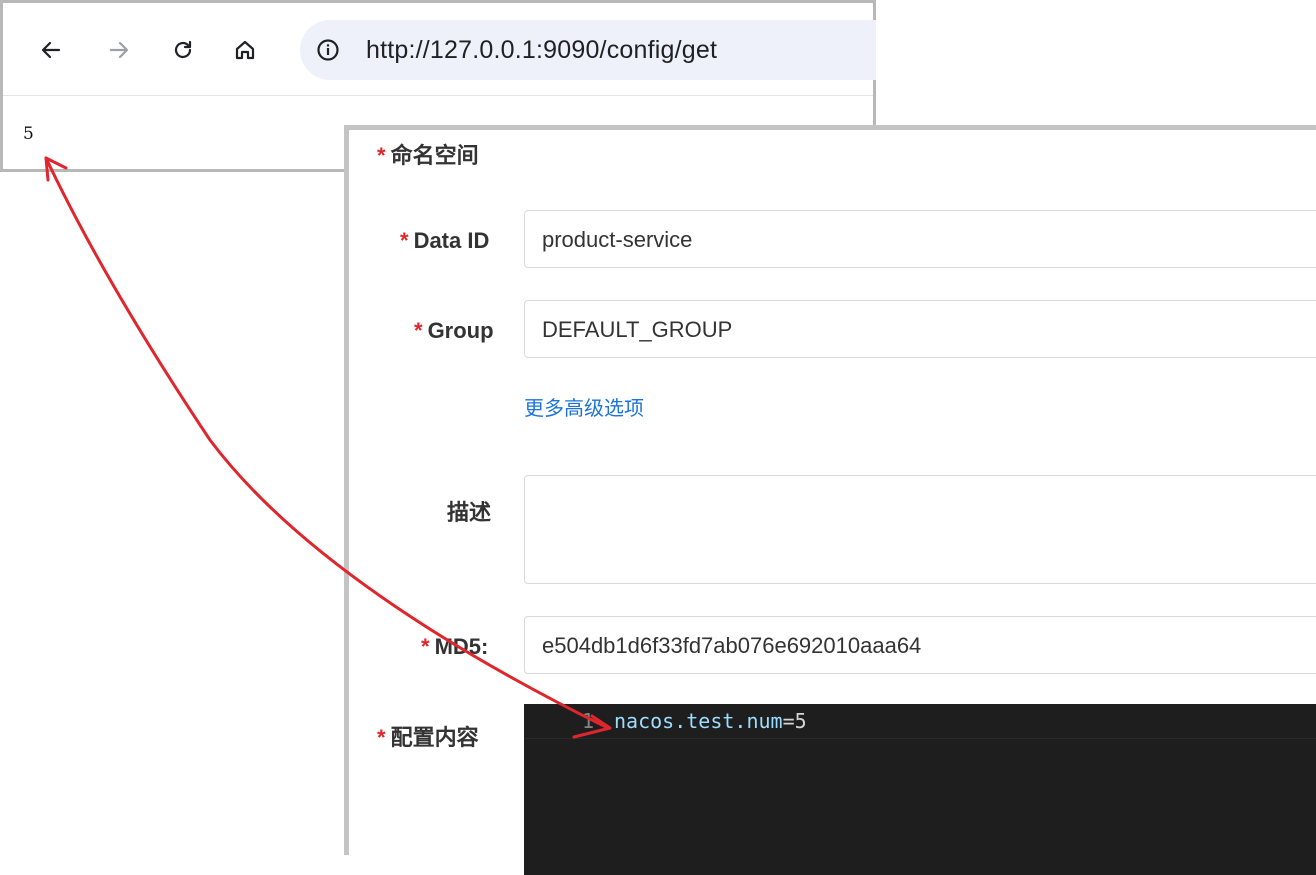 Image resolution: width=1316 pixels, height=875 pixels. I want to click on back-button, so click(51, 50).